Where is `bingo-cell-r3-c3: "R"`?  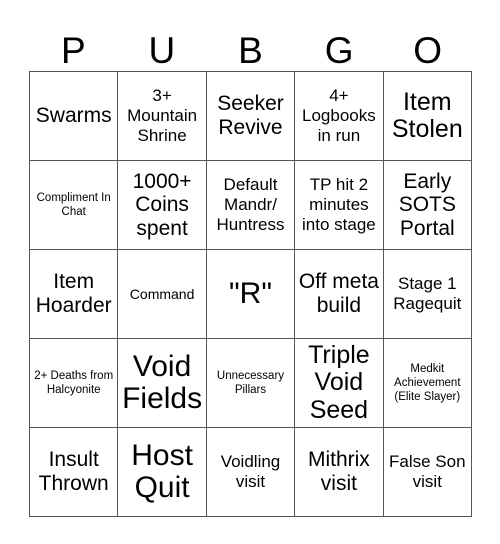
bingo-cell-r3-c3: "R" is located at coordinates (251, 294).